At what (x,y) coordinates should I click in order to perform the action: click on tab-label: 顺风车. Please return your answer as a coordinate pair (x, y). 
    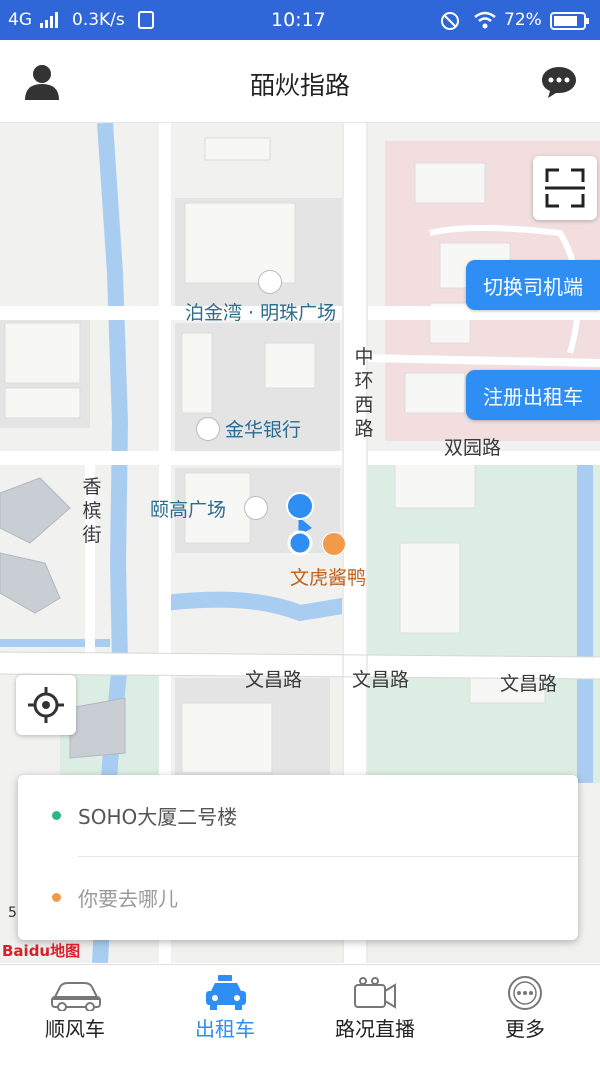
    Looking at the image, I should click on (75, 1029).